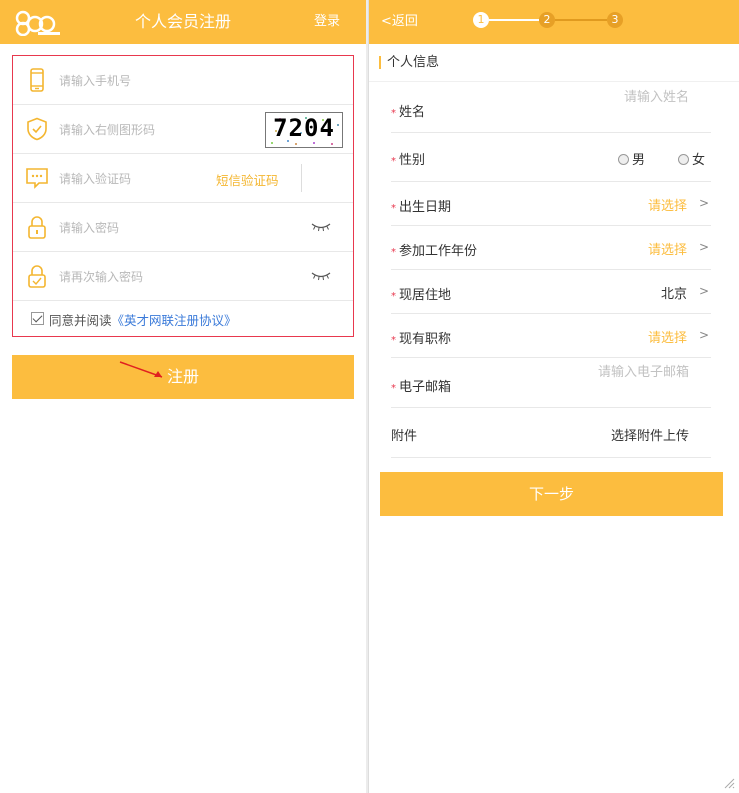 This screenshot has height=793, width=739. I want to click on birth-date-select: 请选择, so click(667, 204).